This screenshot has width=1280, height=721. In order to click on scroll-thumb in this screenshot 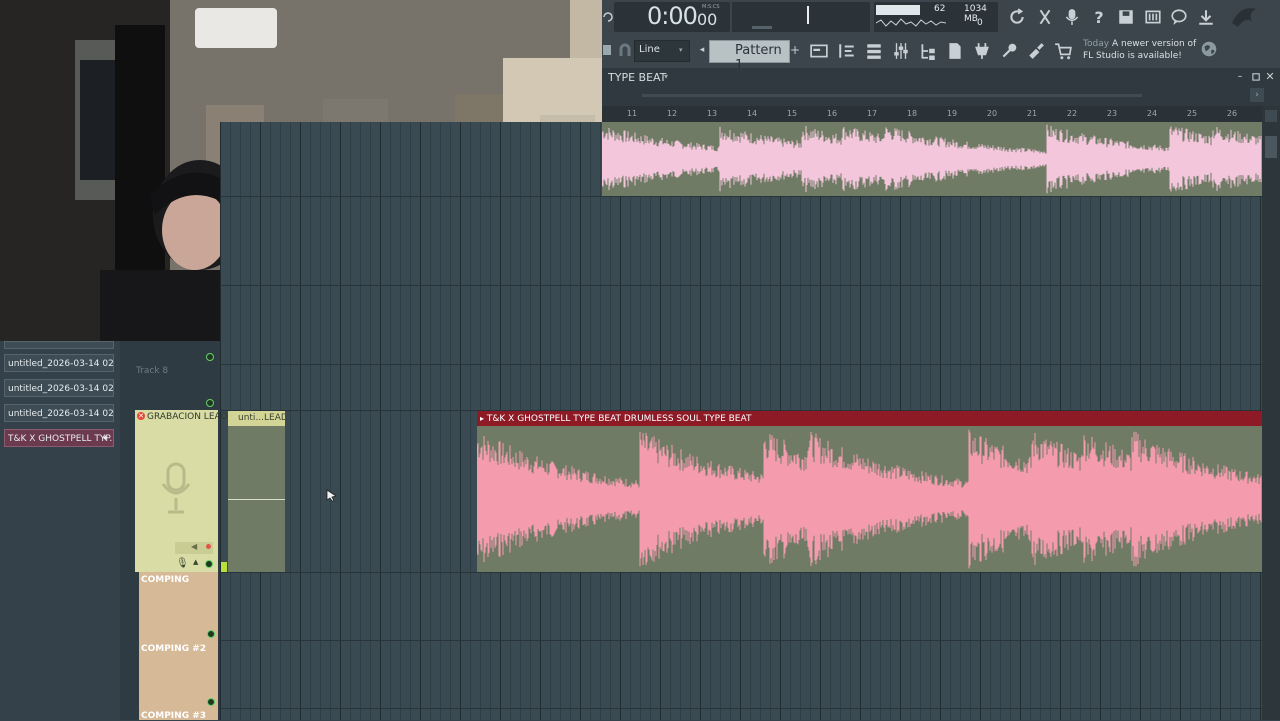, I will do `click(1271, 147)`.